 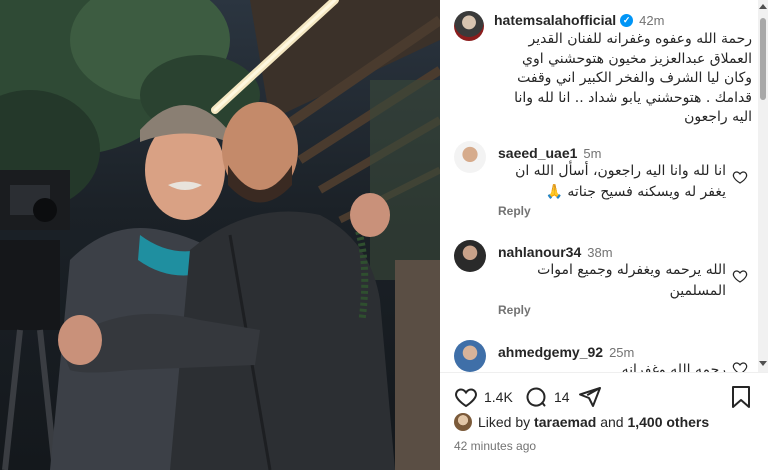 What do you see at coordinates (555, 20) in the screenshot?
I see `post-author-username: hatemsalahofficial` at bounding box center [555, 20].